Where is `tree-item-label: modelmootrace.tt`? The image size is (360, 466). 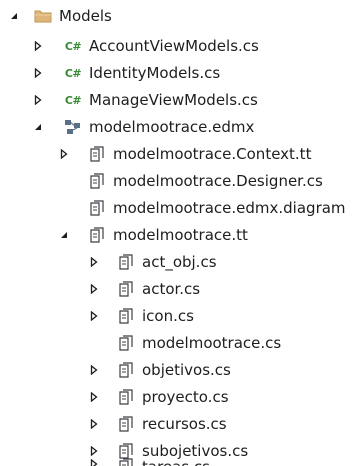
tree-item-label: modelmootrace.tt is located at coordinates (180, 235).